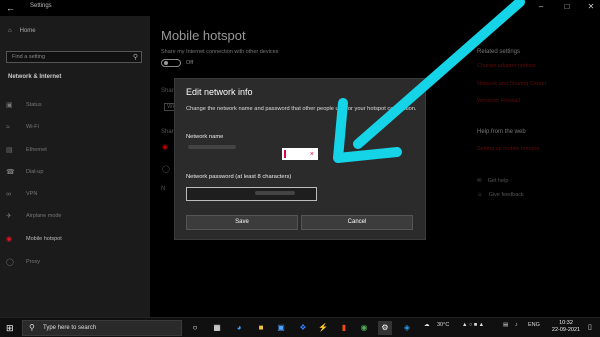 The width and height of the screenshot is (600, 337). What do you see at coordinates (10, 262) in the screenshot?
I see `proxy-icon: ◯` at bounding box center [10, 262].